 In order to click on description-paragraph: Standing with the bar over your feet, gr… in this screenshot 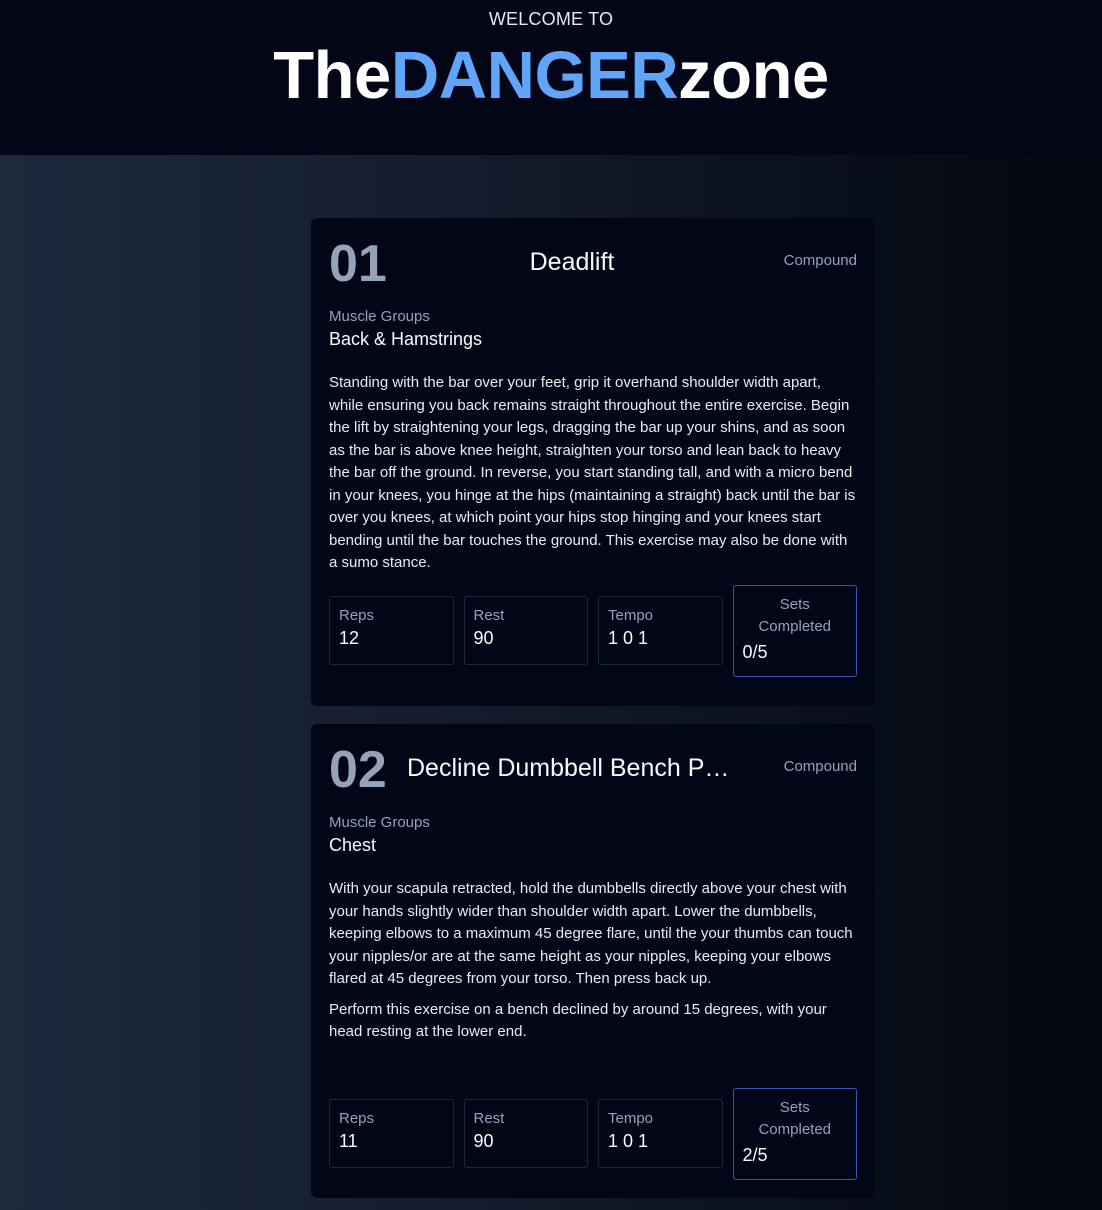, I will do `click(592, 472)`.